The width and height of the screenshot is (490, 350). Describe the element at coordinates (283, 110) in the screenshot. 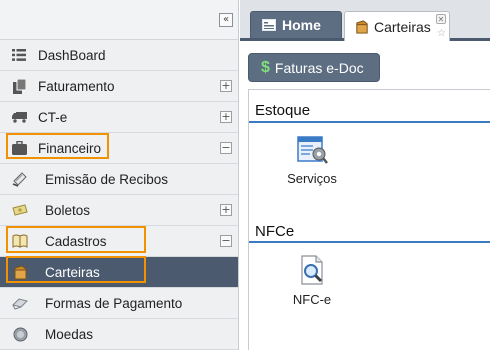

I see `section-title-estoque: Estoque` at that location.